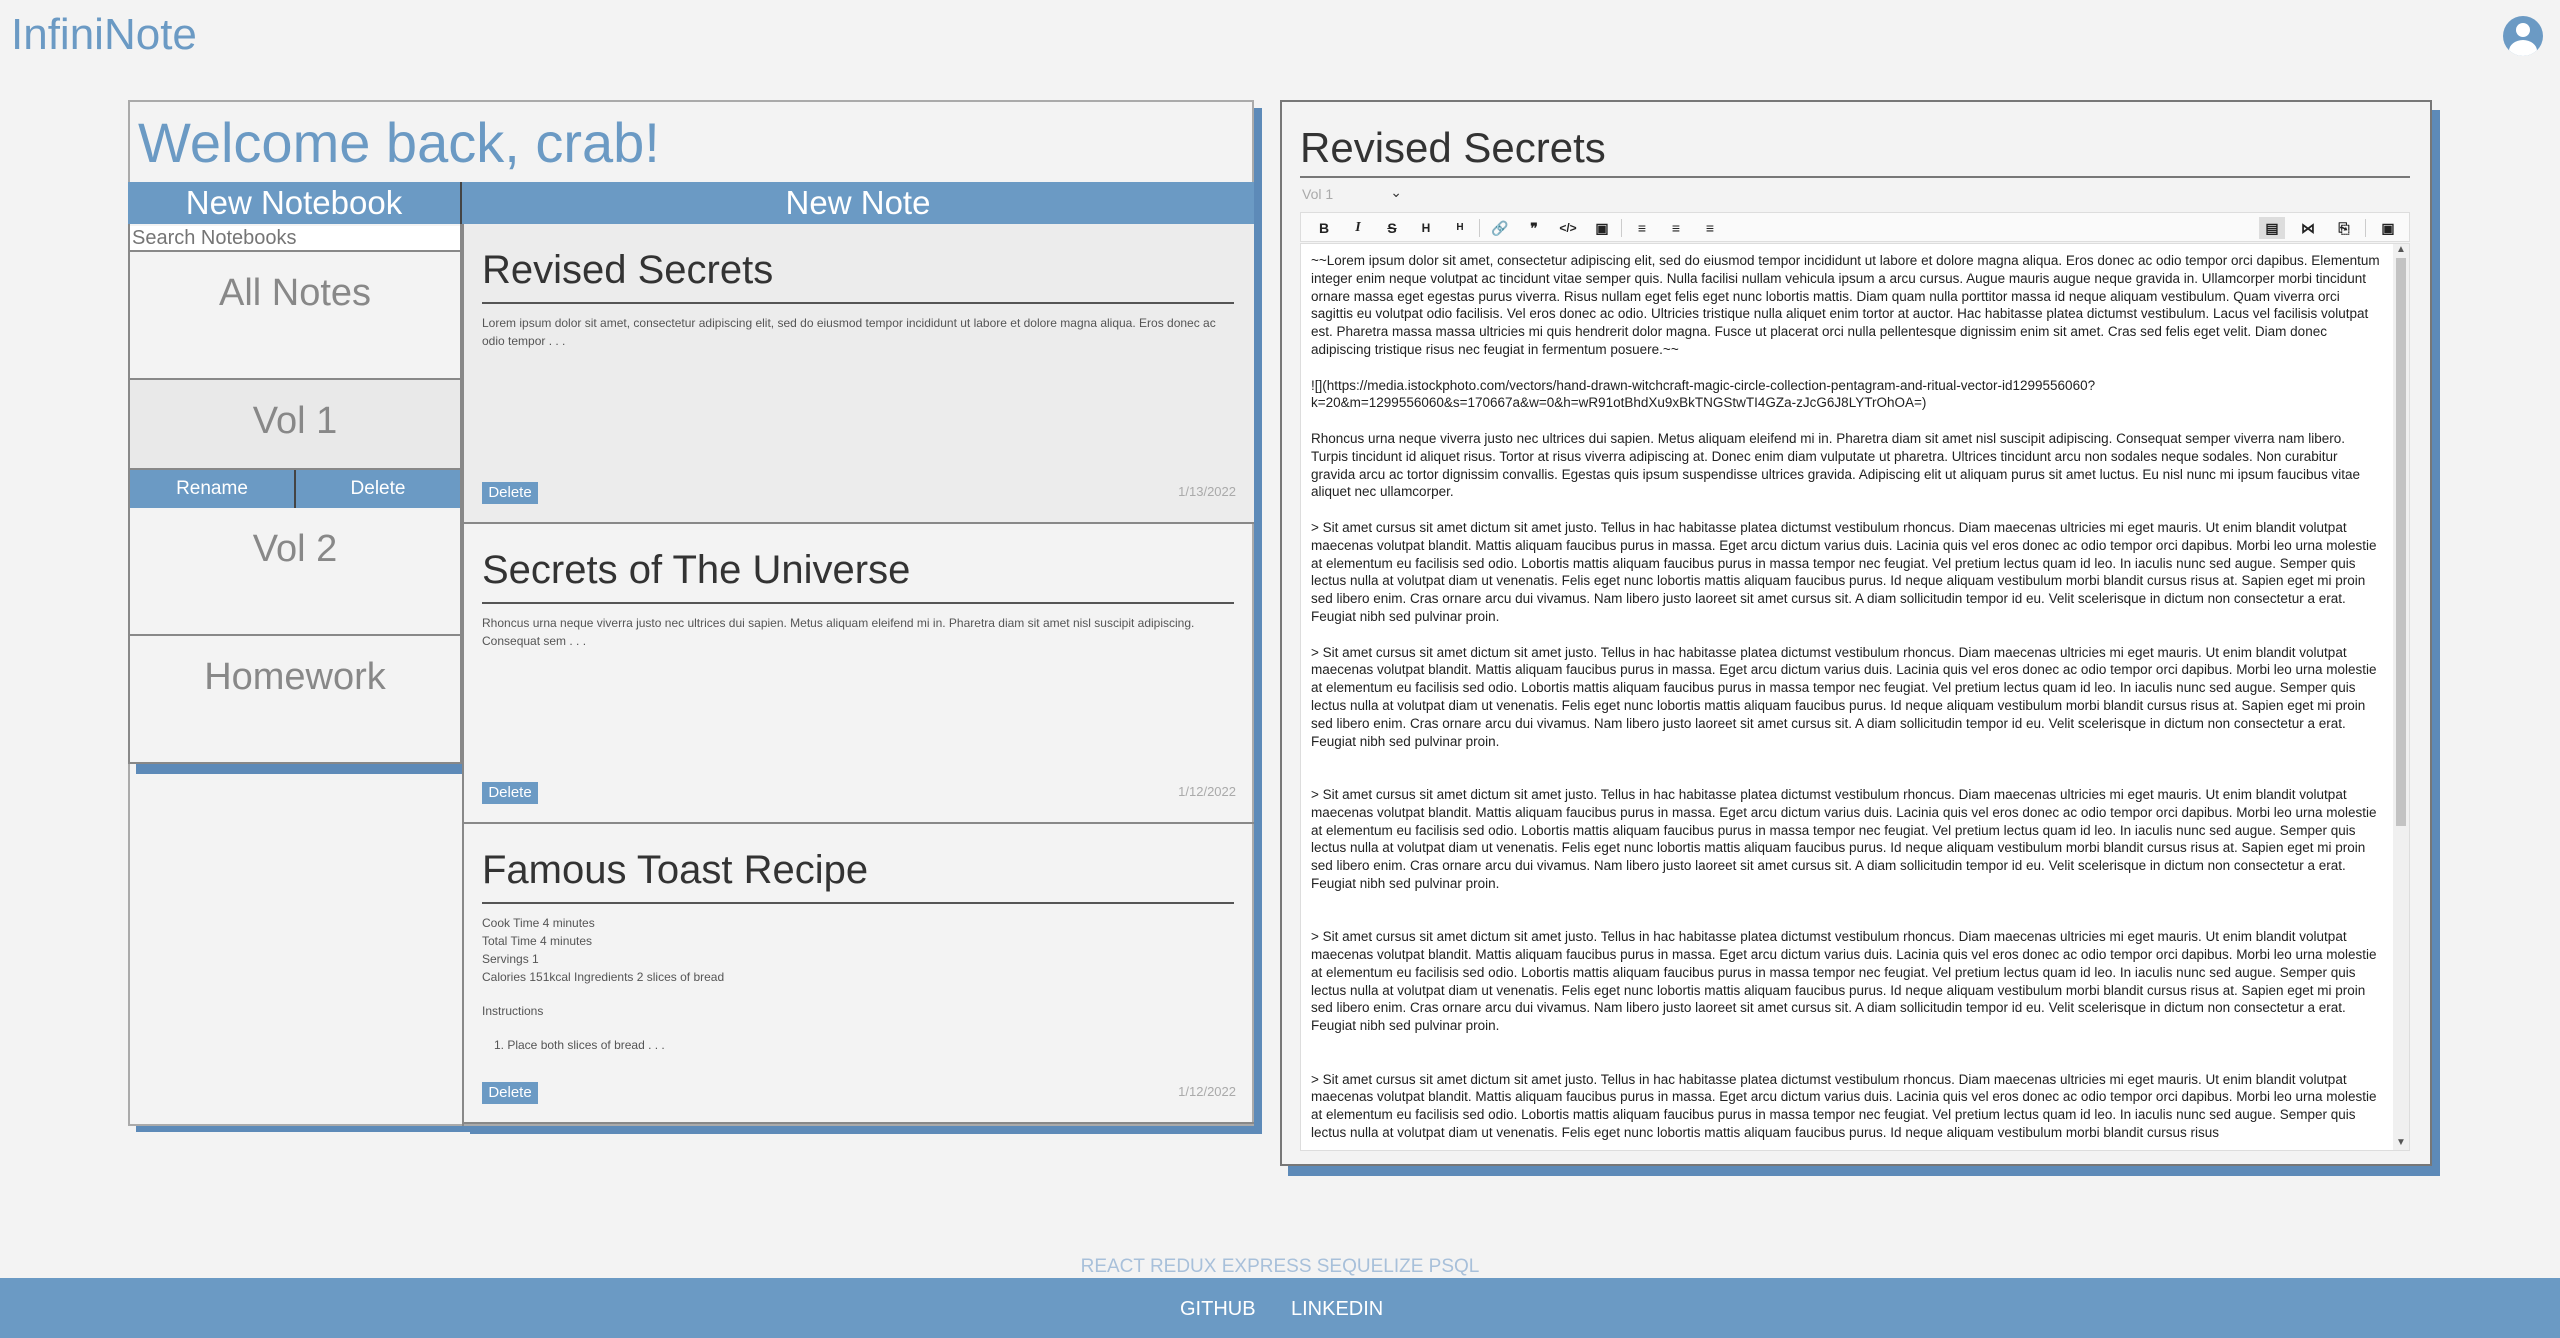  Describe the element at coordinates (866, 1130) in the screenshot. I see `notes-shadow` at that location.